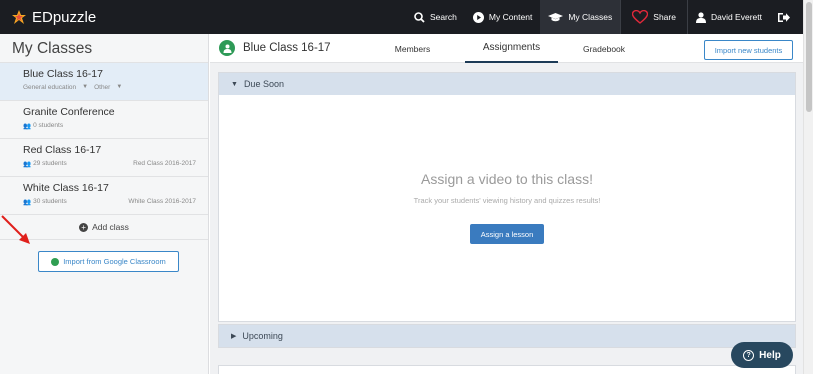  What do you see at coordinates (748, 50) in the screenshot?
I see `import-new-students-button: Import new students` at bounding box center [748, 50].